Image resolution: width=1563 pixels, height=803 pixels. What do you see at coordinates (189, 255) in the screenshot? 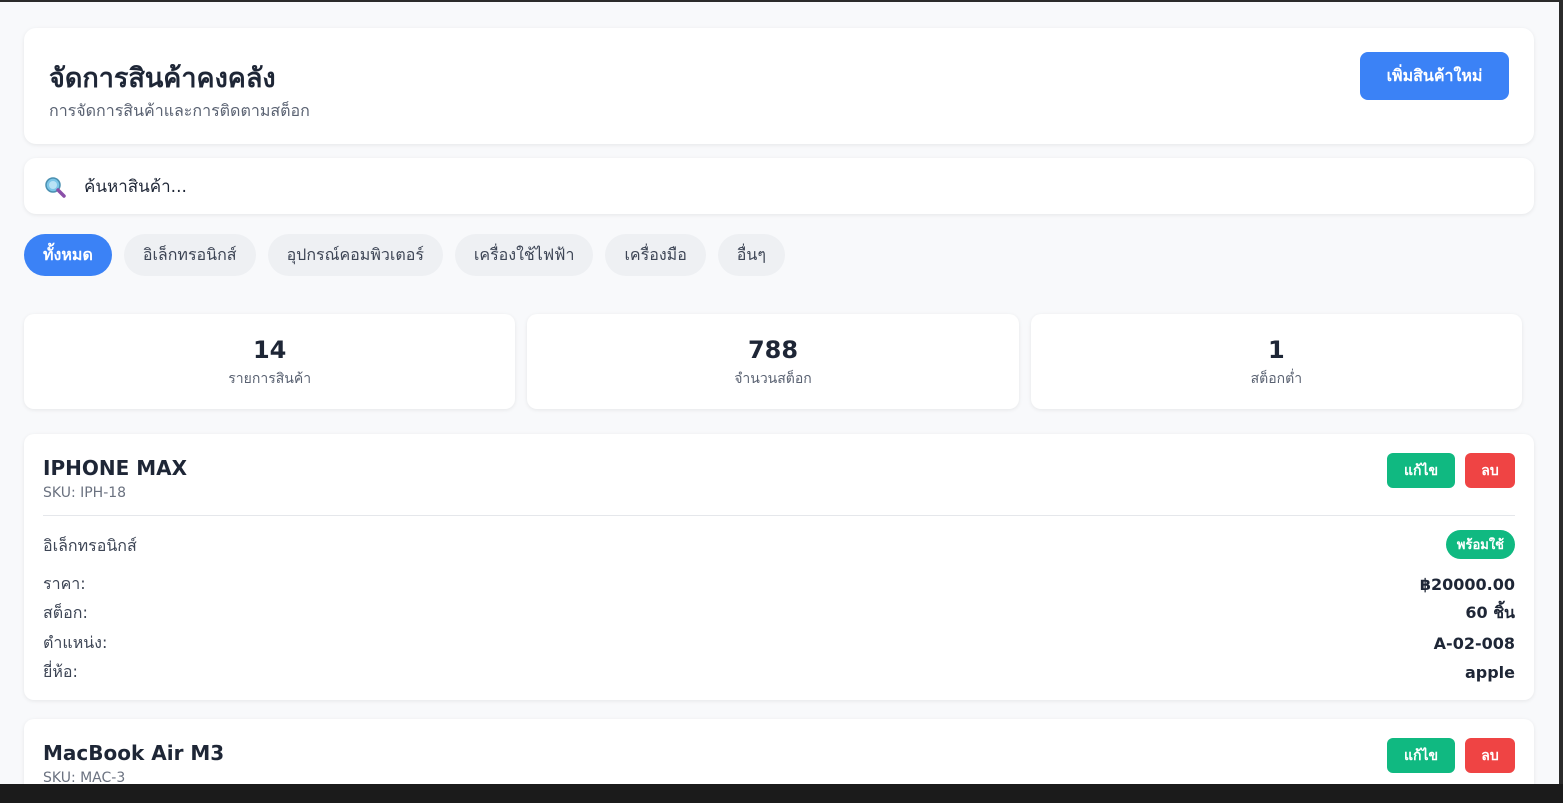
I see `filter-chip-electronics: อิเล็กทรอนิกส์` at bounding box center [189, 255].